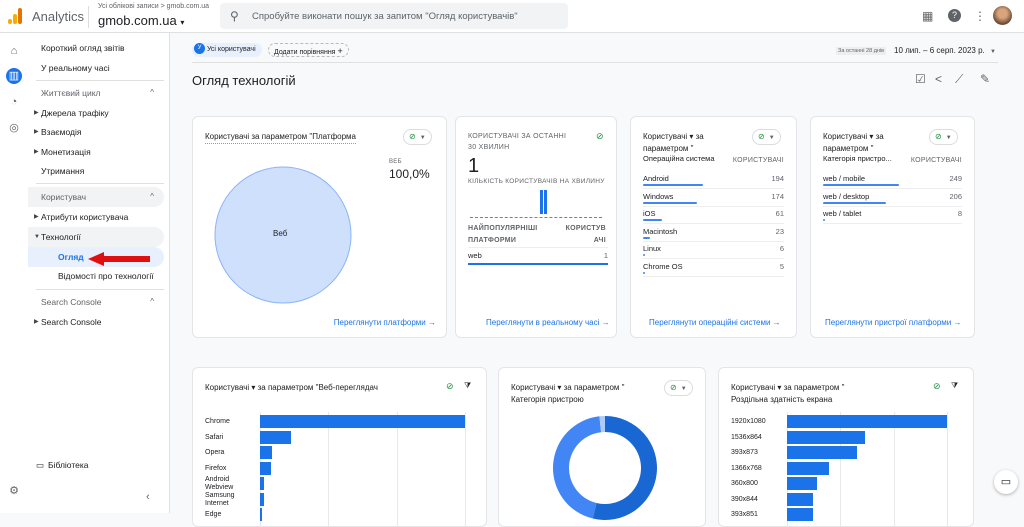 This screenshot has height=527, width=1024. I want to click on title-line: Роздільна здатність екрана, so click(782, 399).